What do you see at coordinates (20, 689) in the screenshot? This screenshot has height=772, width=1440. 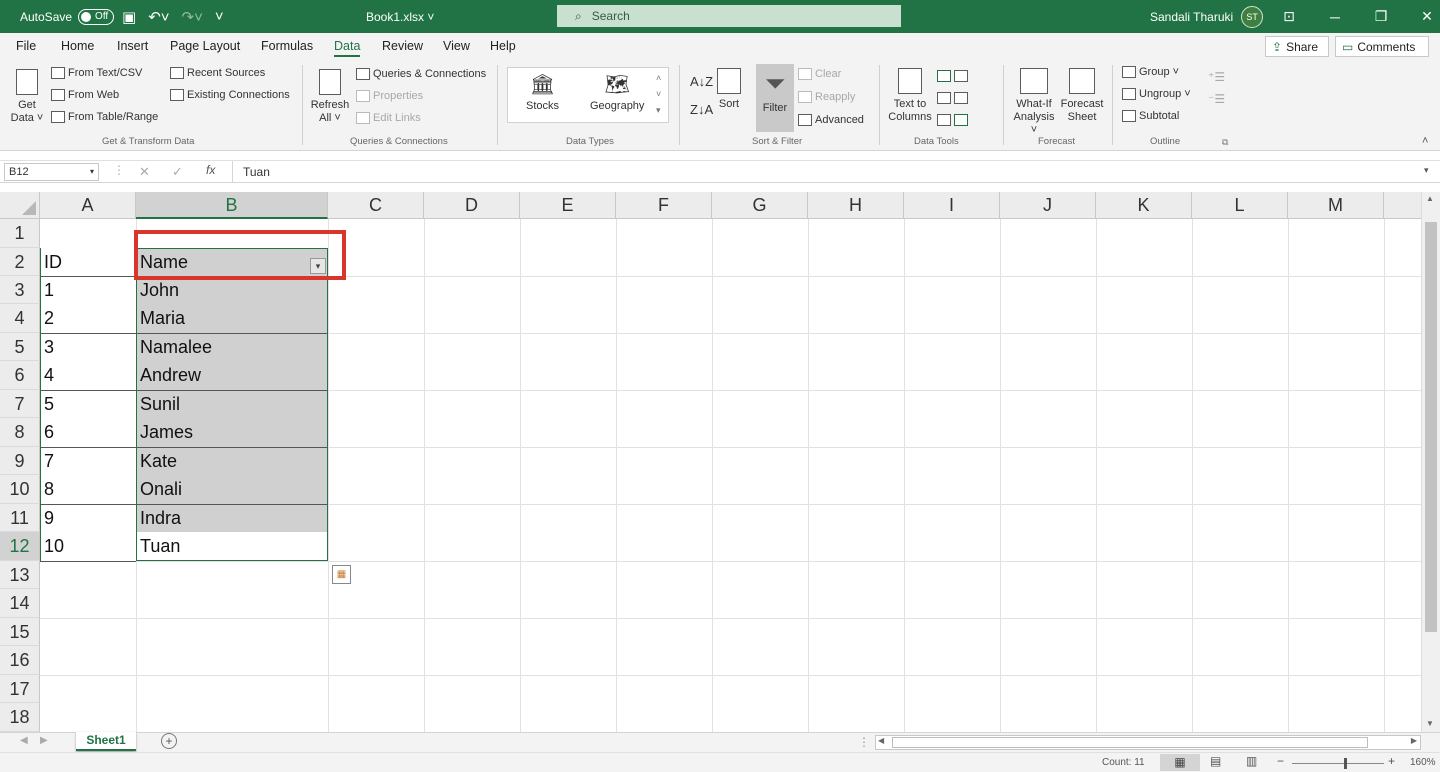 I see `row-header-17: 17` at bounding box center [20, 689].